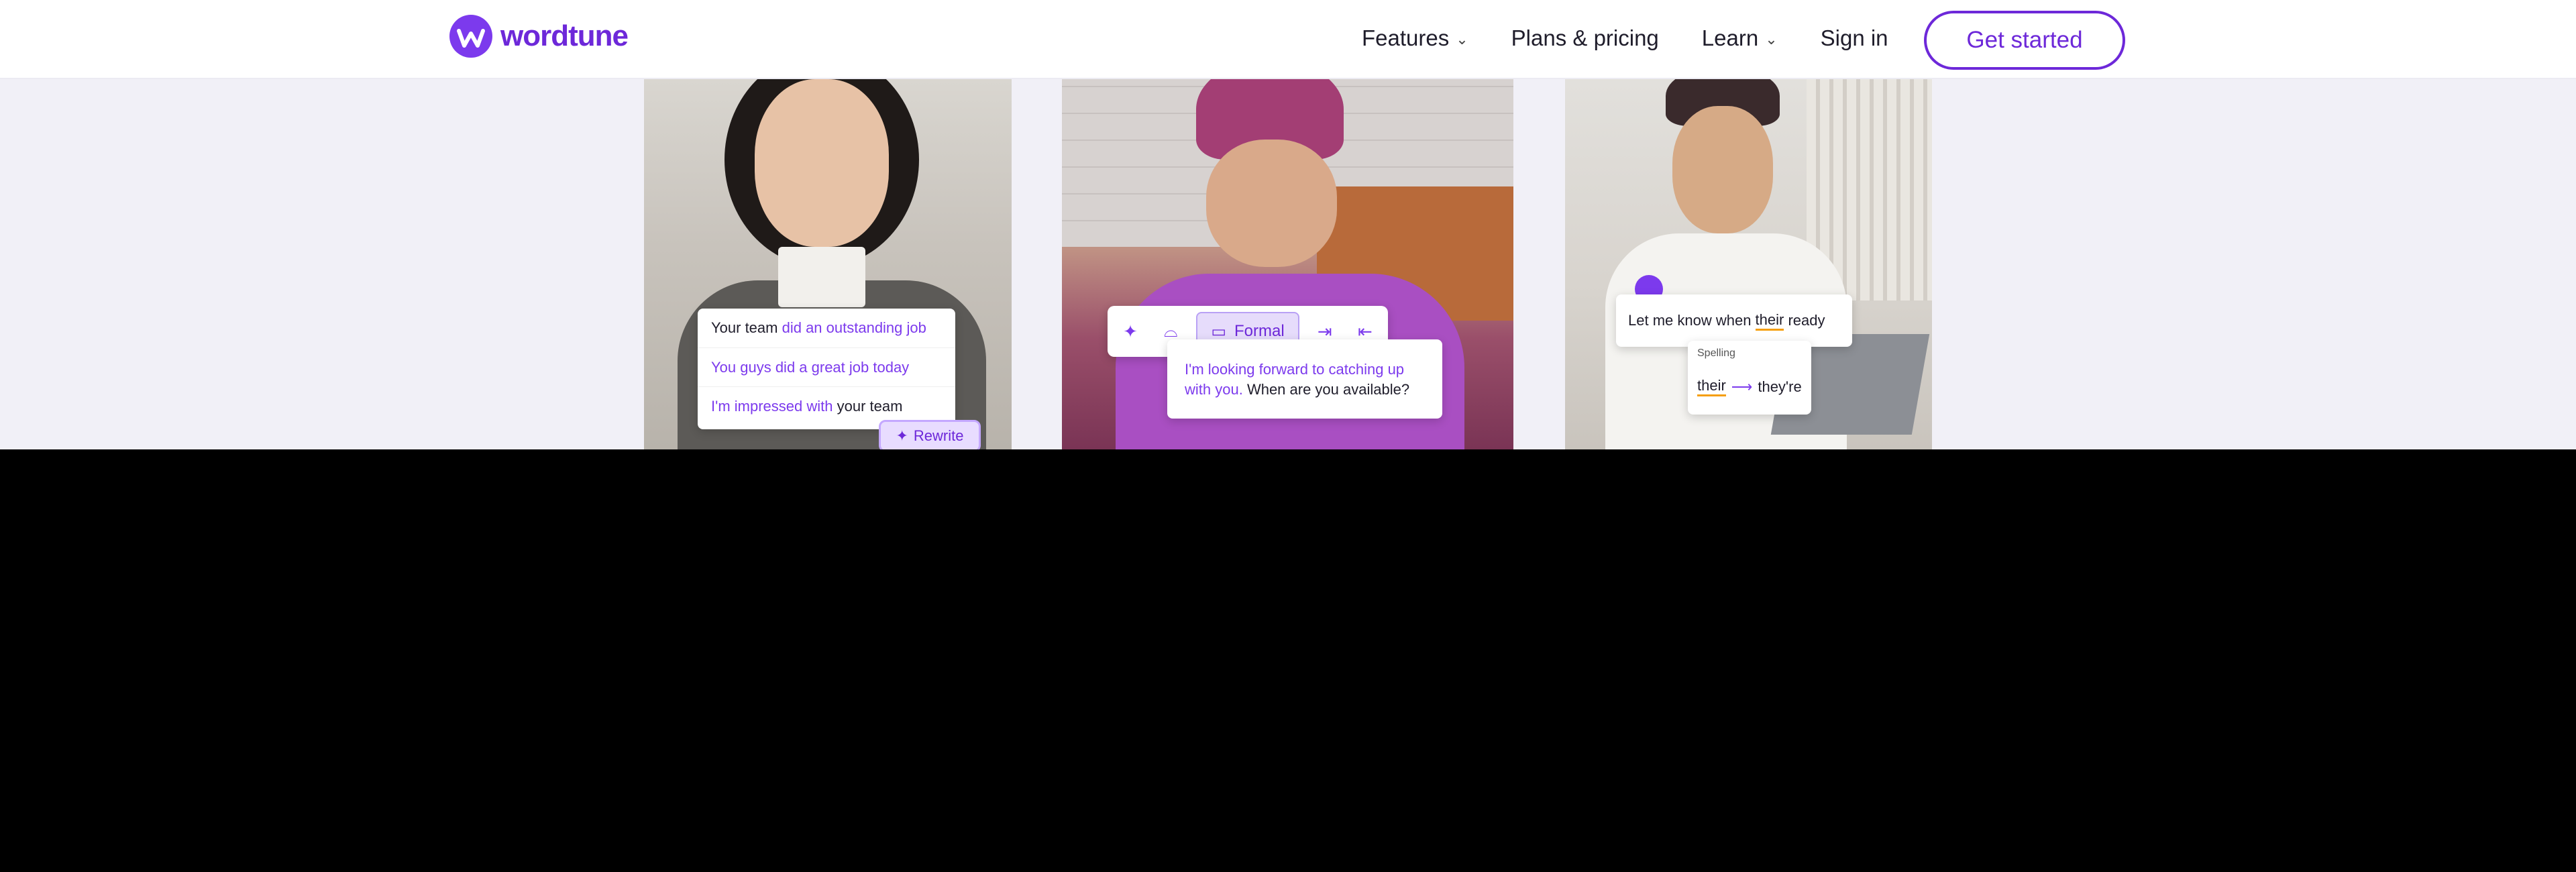 Image resolution: width=2576 pixels, height=872 pixels. Describe the element at coordinates (774, 406) in the screenshot. I see `suggestion-highlight: I'm impressed with` at that location.